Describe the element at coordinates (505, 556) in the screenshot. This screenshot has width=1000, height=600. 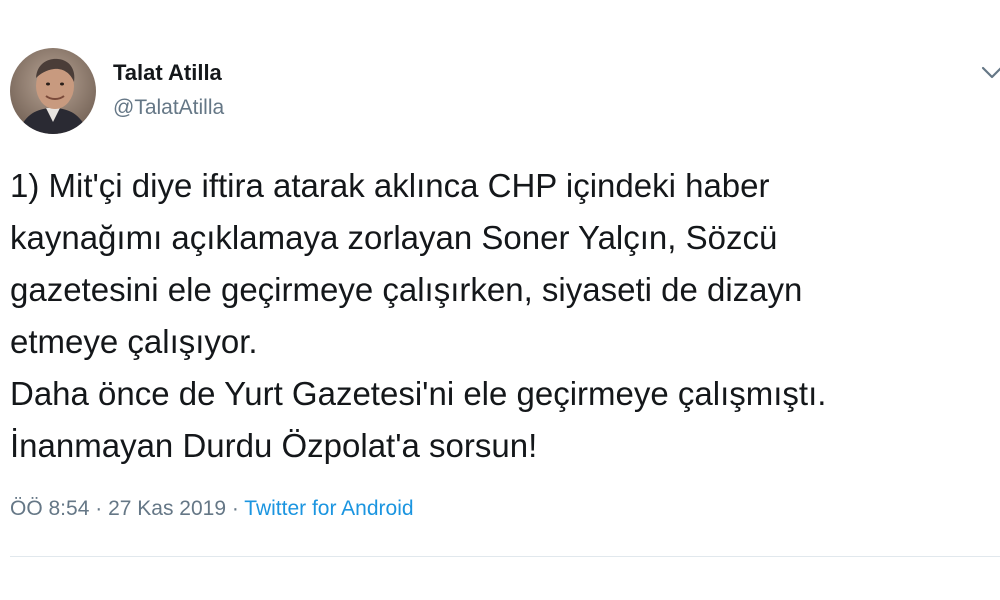
I see `divider` at that location.